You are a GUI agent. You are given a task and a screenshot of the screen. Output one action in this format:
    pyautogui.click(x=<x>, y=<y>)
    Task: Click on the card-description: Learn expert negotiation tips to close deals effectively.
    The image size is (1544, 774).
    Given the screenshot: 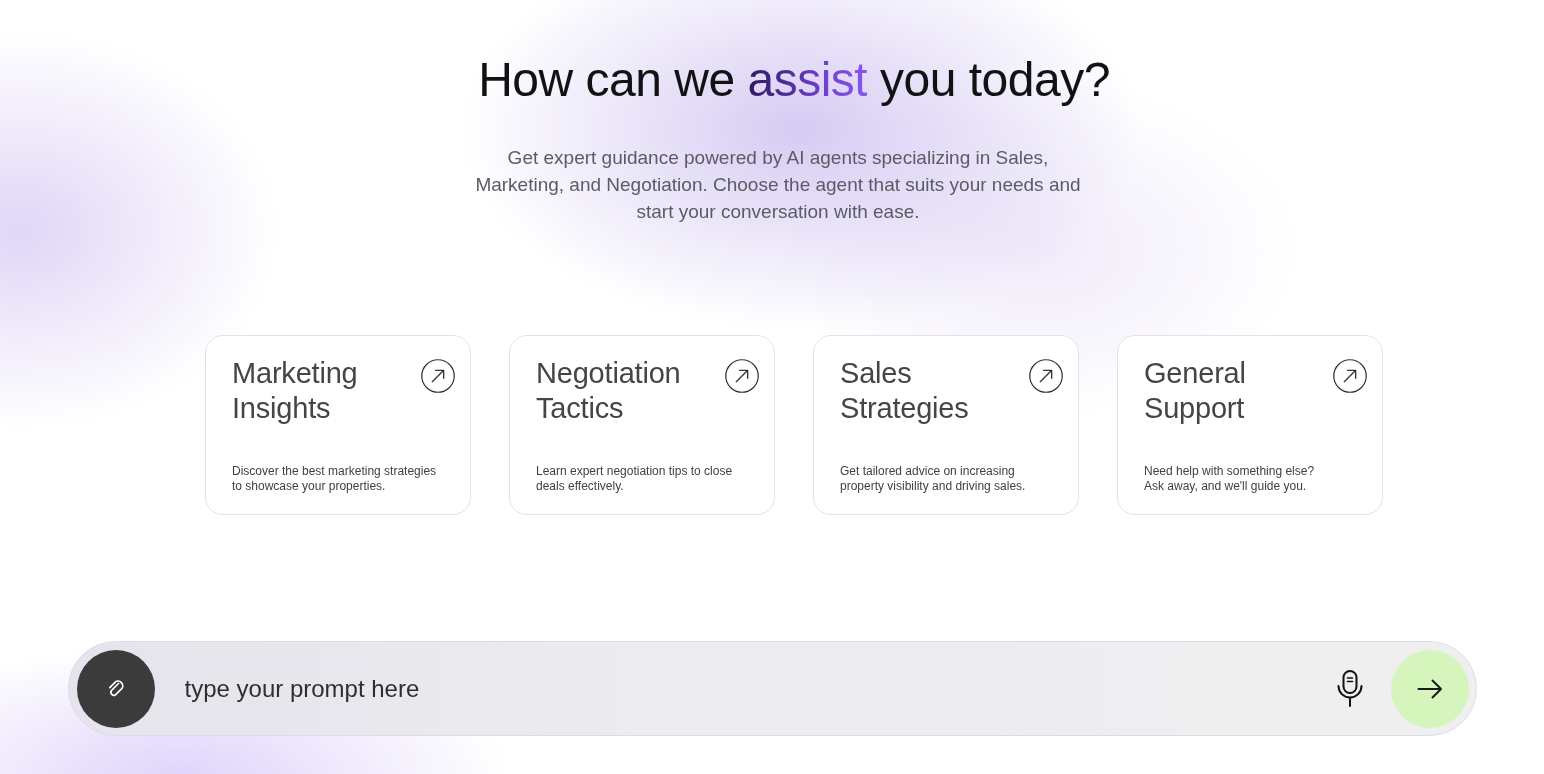 What is the action you would take?
    pyautogui.click(x=635, y=479)
    